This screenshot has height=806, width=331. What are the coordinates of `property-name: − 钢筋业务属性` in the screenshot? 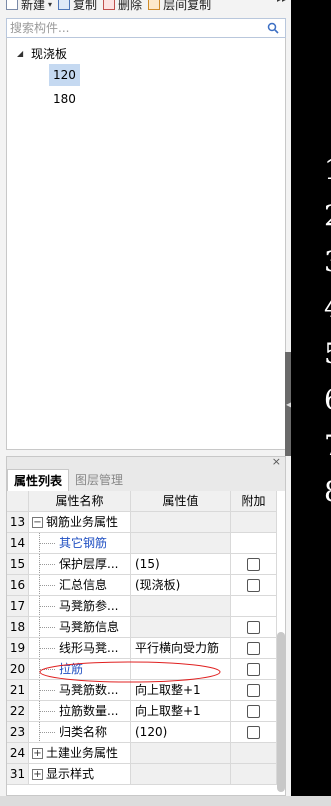 It's located at (80, 522).